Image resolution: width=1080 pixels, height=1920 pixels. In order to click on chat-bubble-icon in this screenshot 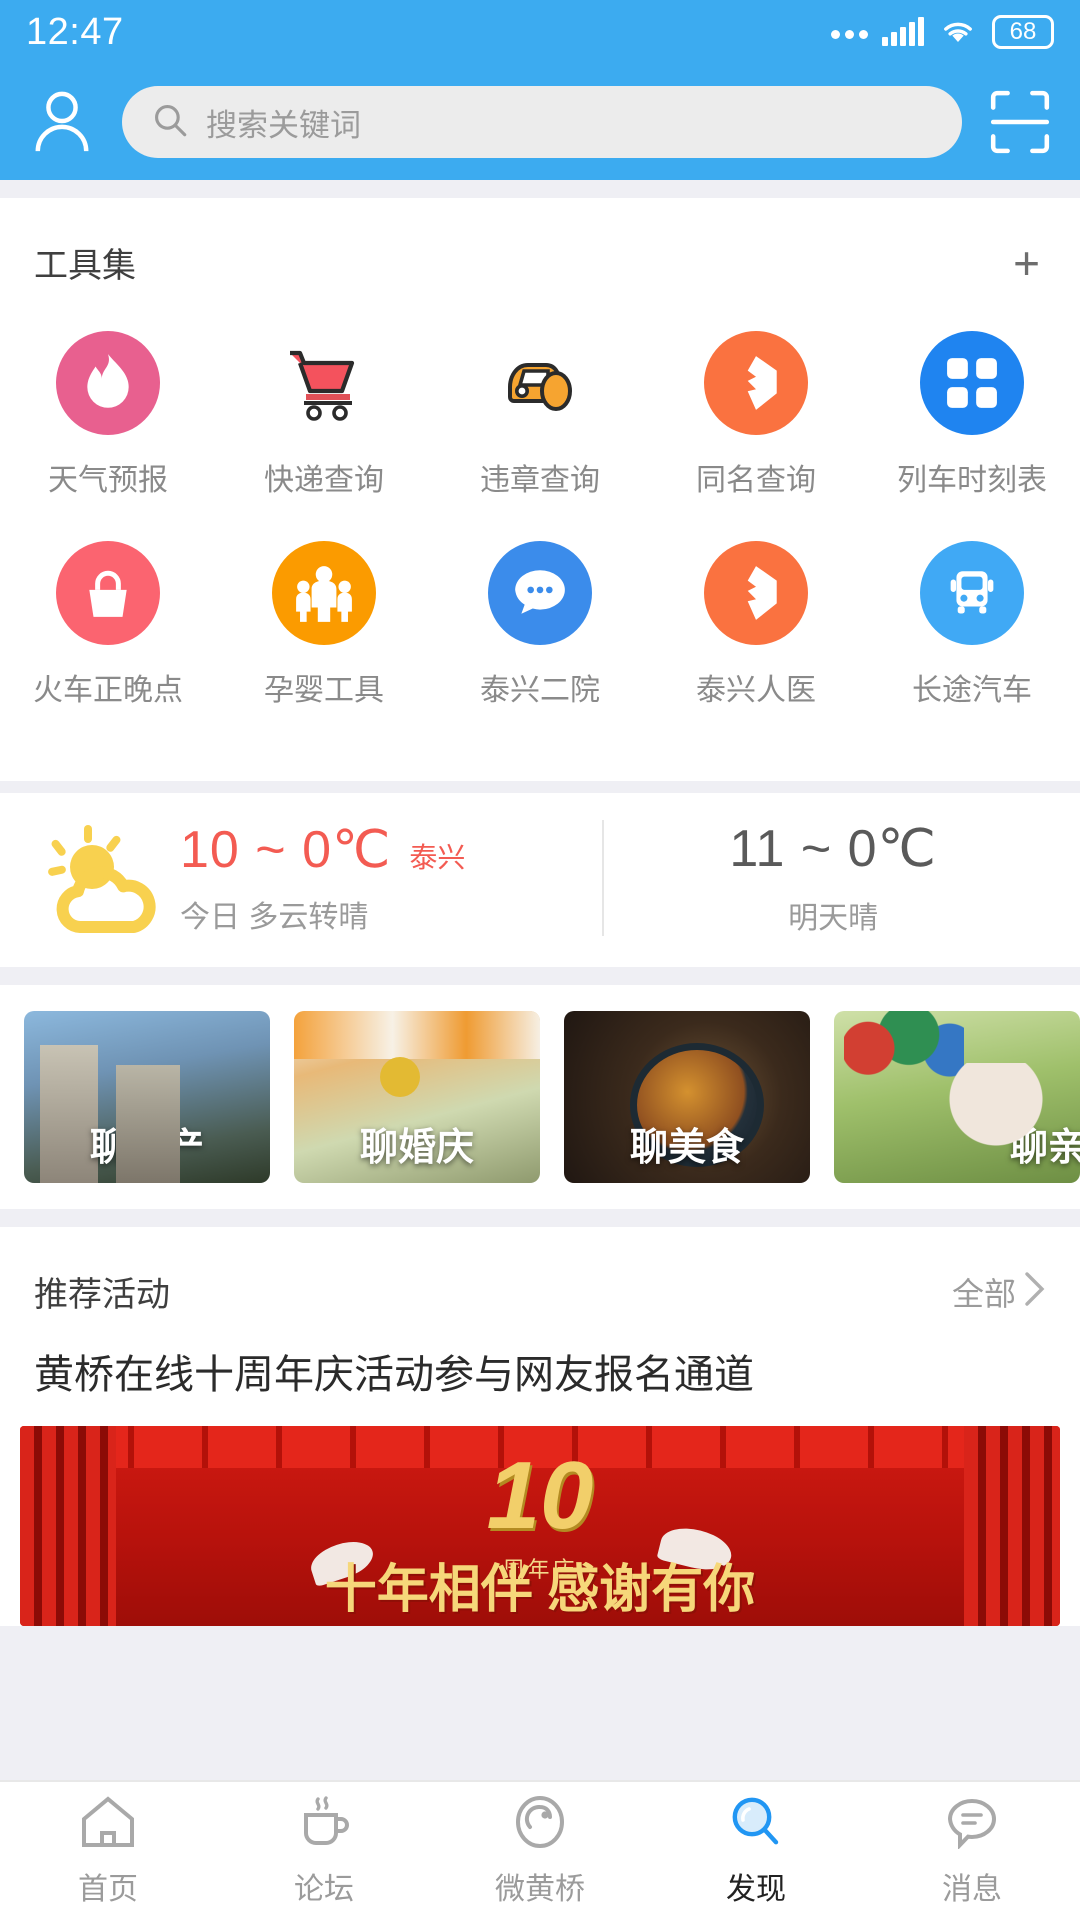, I will do `click(540, 593)`.